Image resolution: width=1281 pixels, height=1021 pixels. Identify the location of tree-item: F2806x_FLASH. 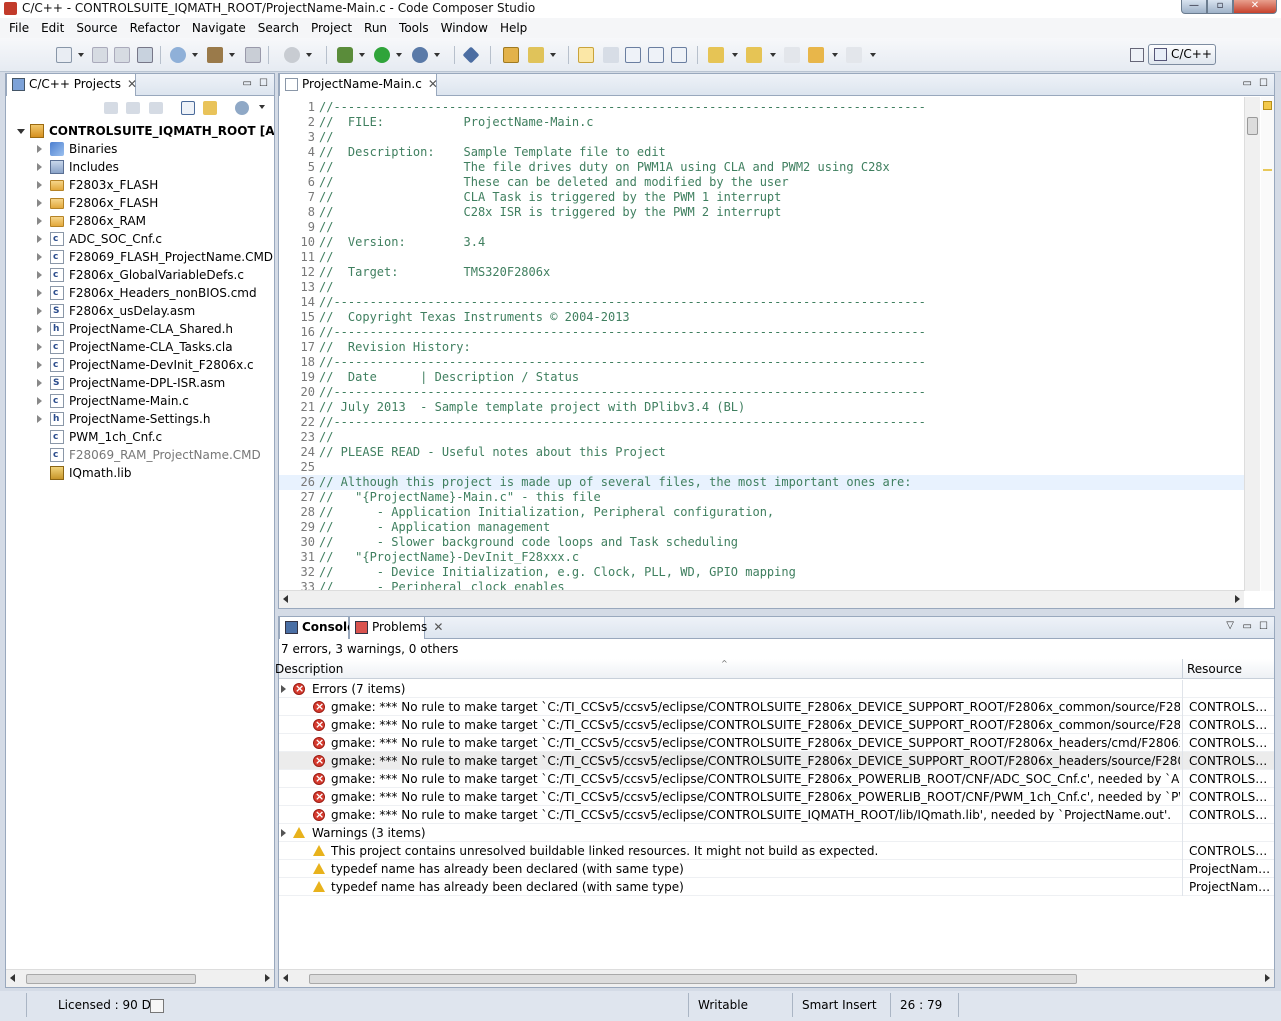
(140, 203).